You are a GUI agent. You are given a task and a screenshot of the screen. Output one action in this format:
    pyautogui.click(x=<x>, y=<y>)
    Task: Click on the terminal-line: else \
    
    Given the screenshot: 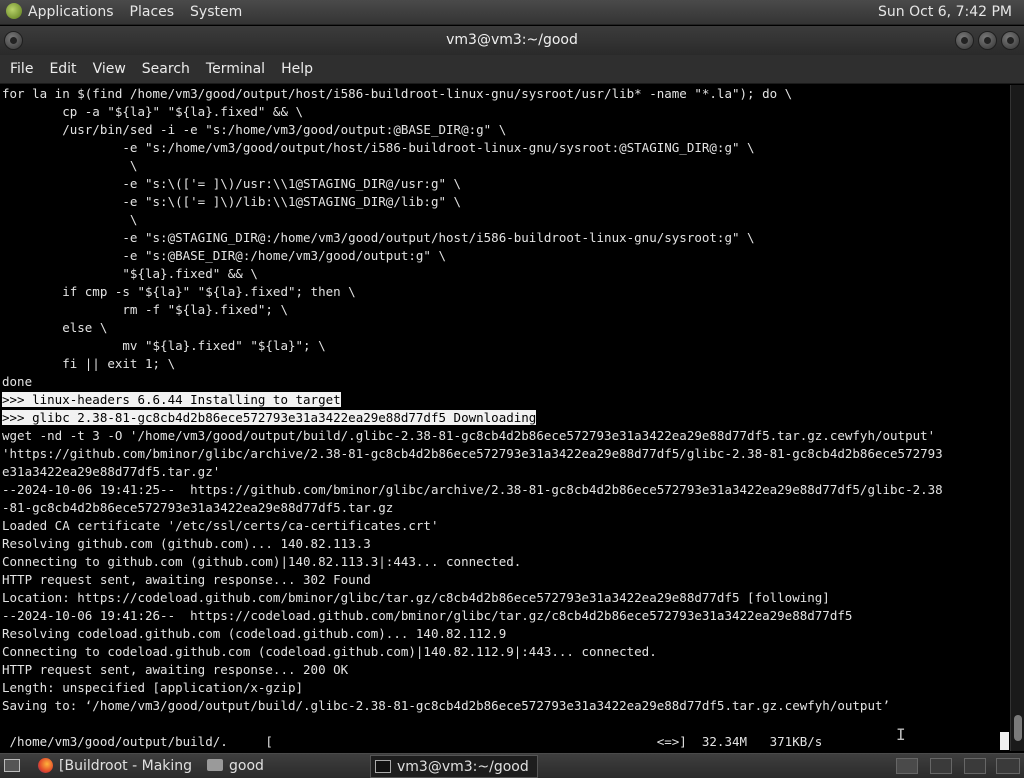 What is the action you would take?
    pyautogui.click(x=55, y=327)
    